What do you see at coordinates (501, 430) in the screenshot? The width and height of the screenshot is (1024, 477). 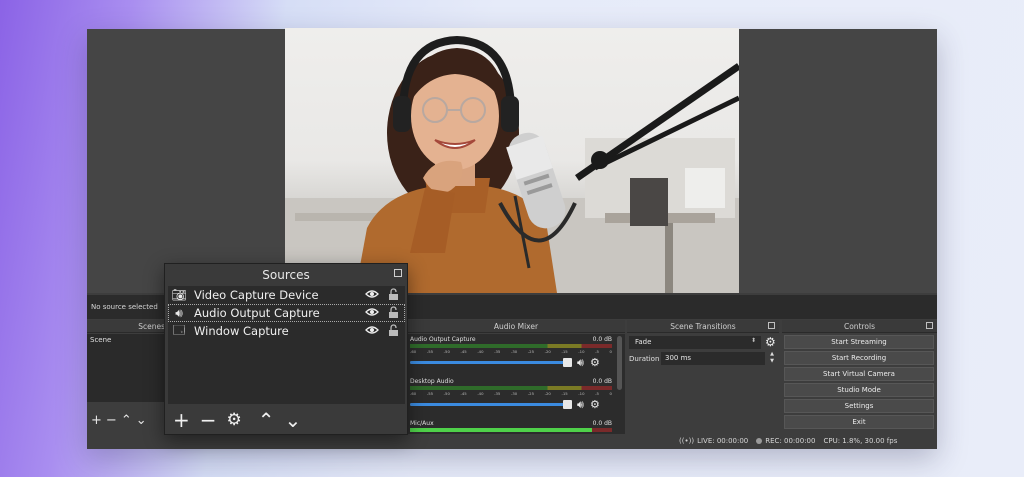 I see `meter-level` at bounding box center [501, 430].